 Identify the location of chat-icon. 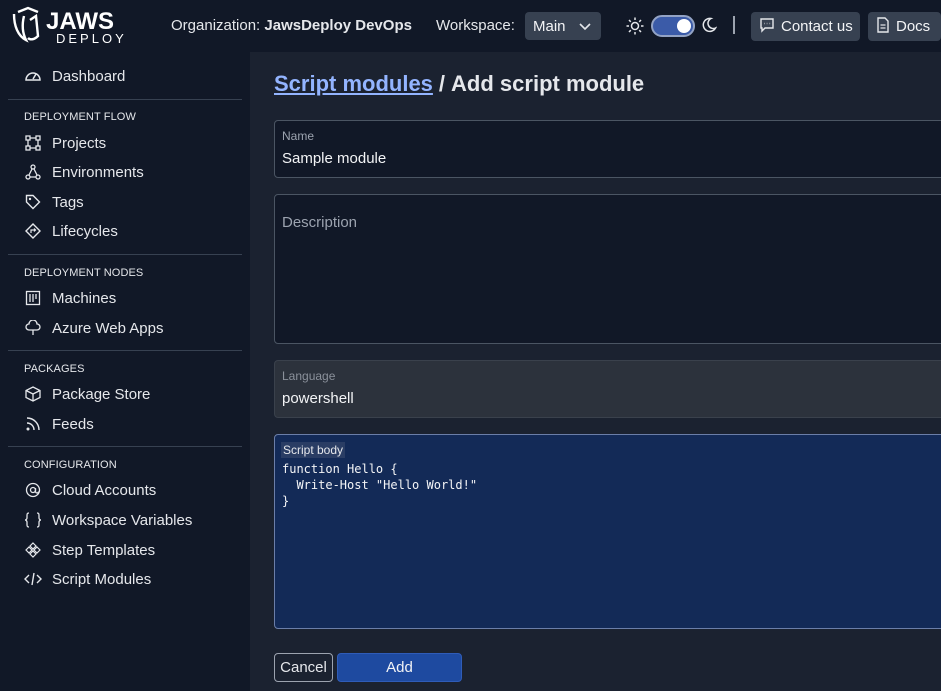
(767, 27).